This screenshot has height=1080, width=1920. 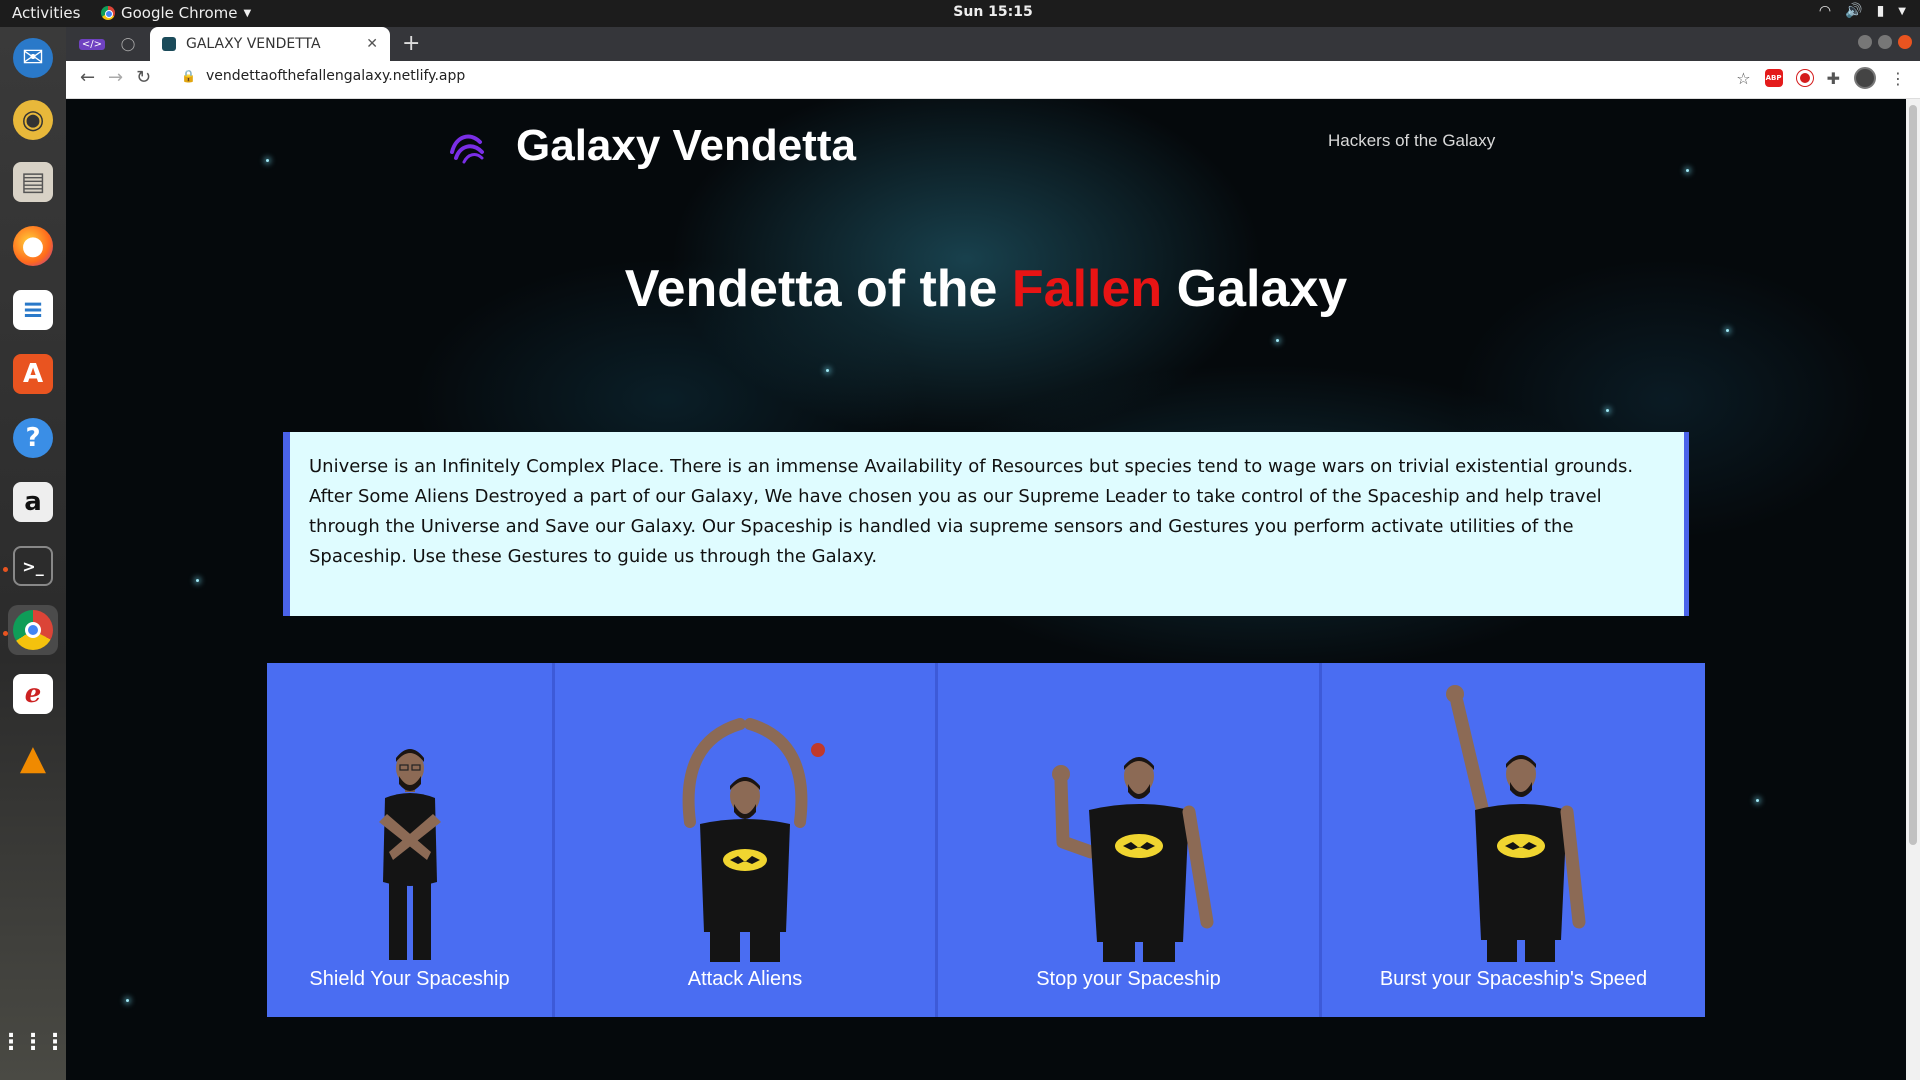 I want to click on code-icon: </>, so click(x=92, y=44).